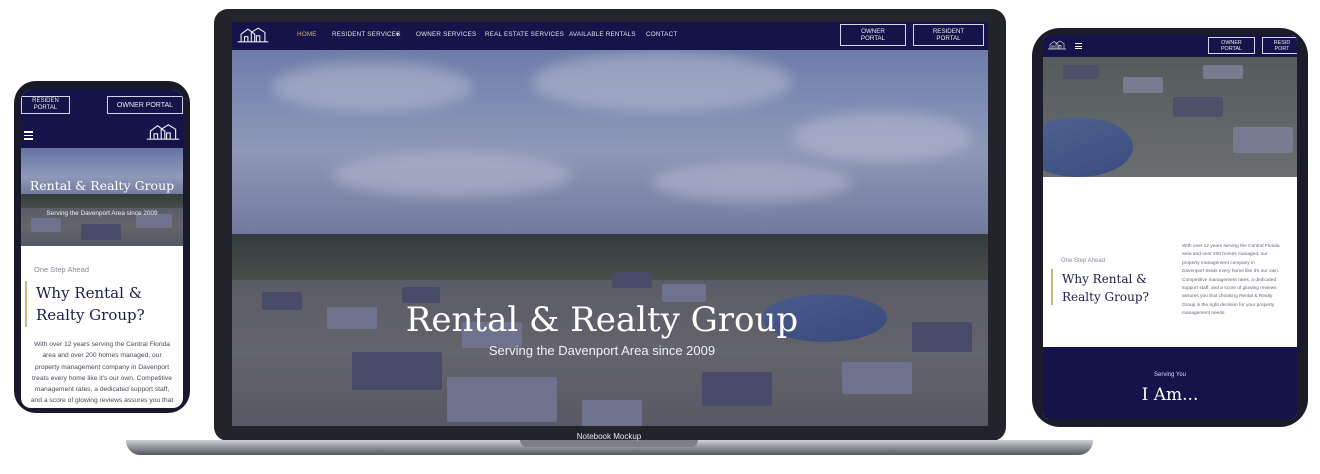  I want to click on phone-about-line: property management company in Davenport, so click(102, 367).